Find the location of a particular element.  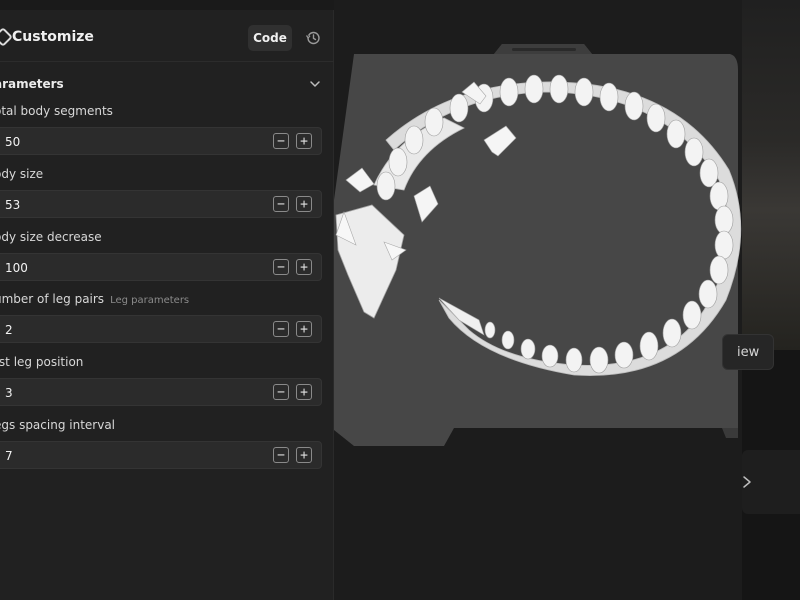

field-value: 2 is located at coordinates (9, 330).